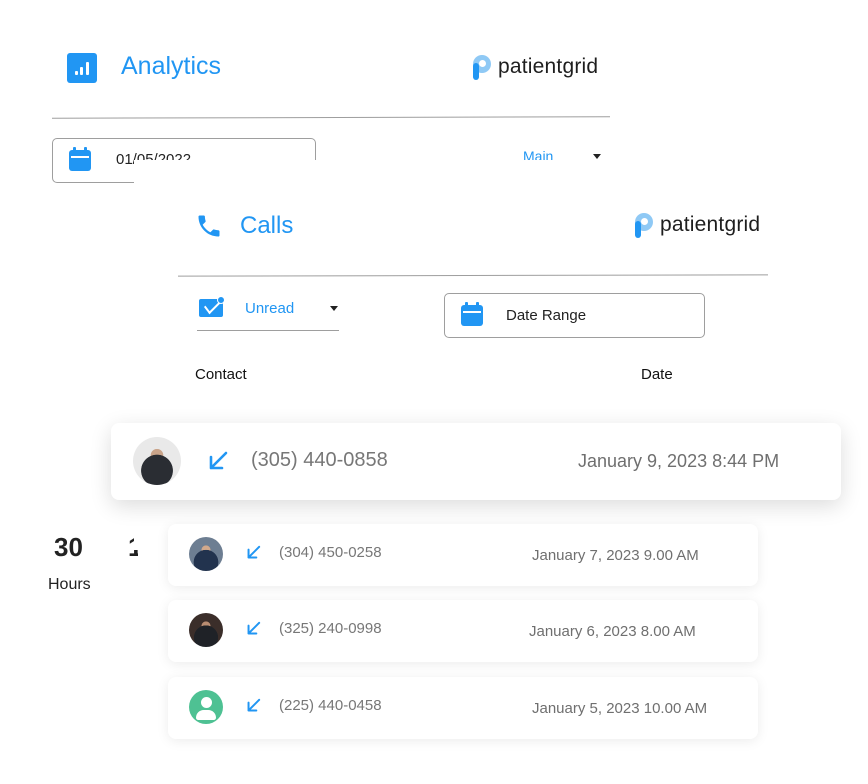 The image size is (868, 784). Describe the element at coordinates (270, 308) in the screenshot. I see `unread-filter-label: Unread` at that location.